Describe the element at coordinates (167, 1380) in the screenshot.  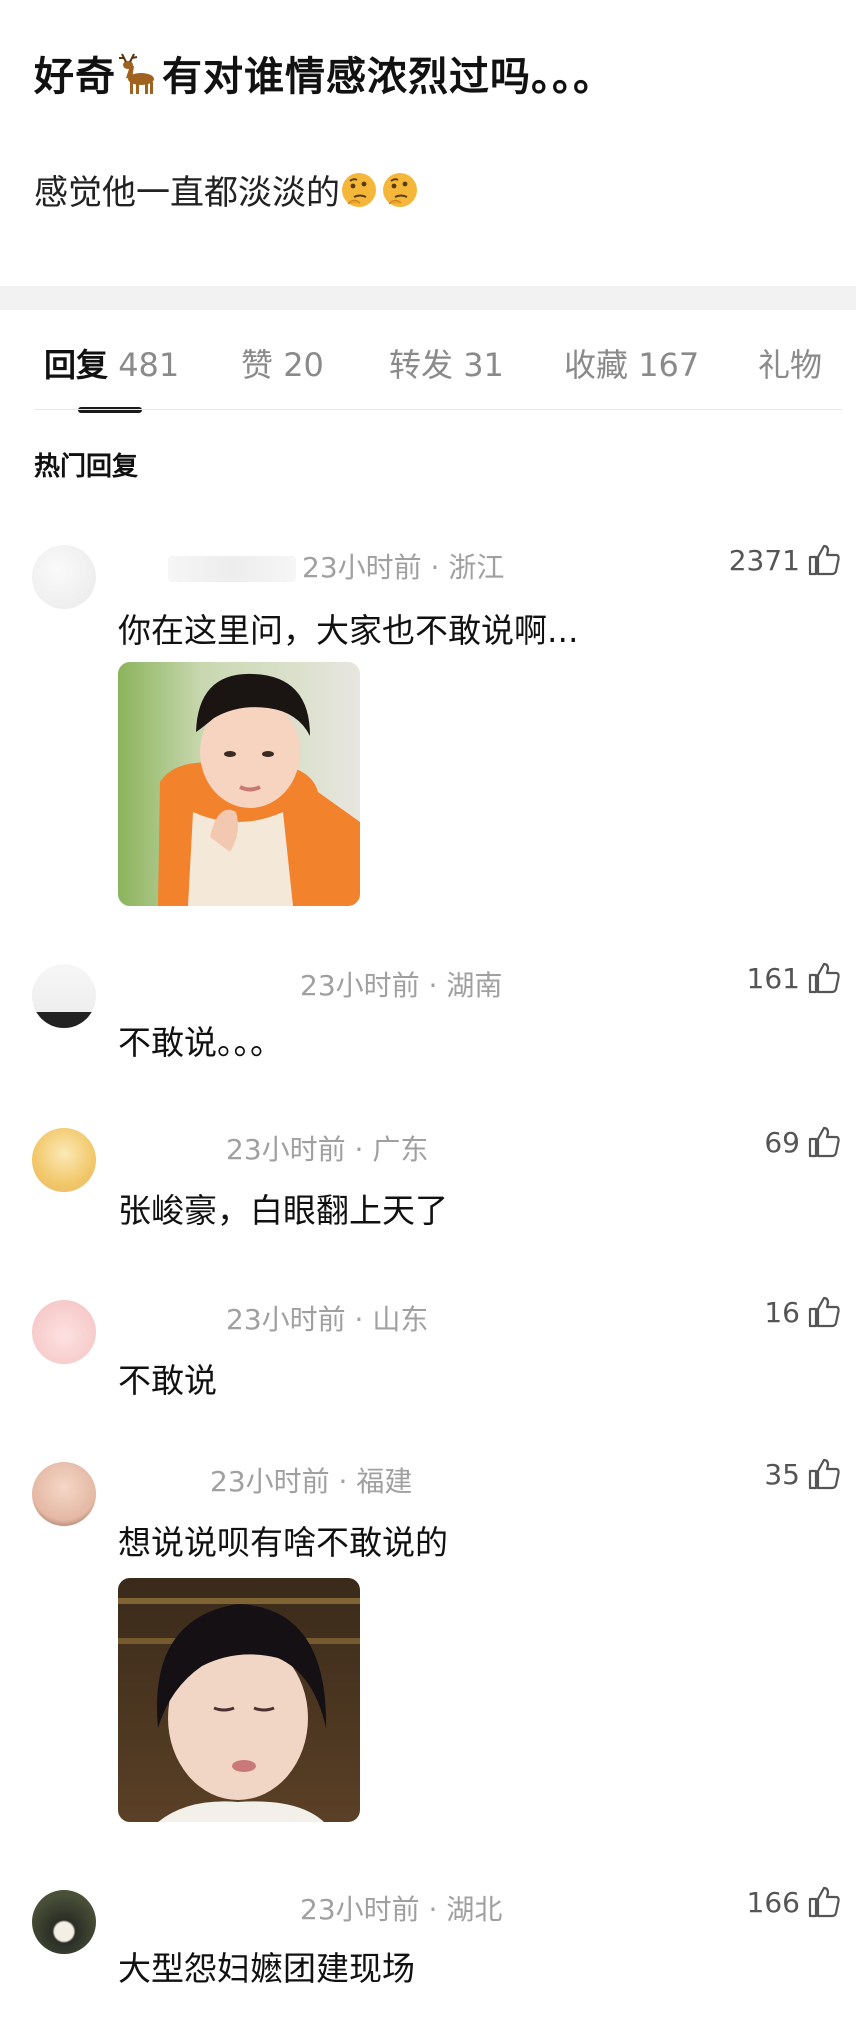
I see `comment-text: 不敢说` at that location.